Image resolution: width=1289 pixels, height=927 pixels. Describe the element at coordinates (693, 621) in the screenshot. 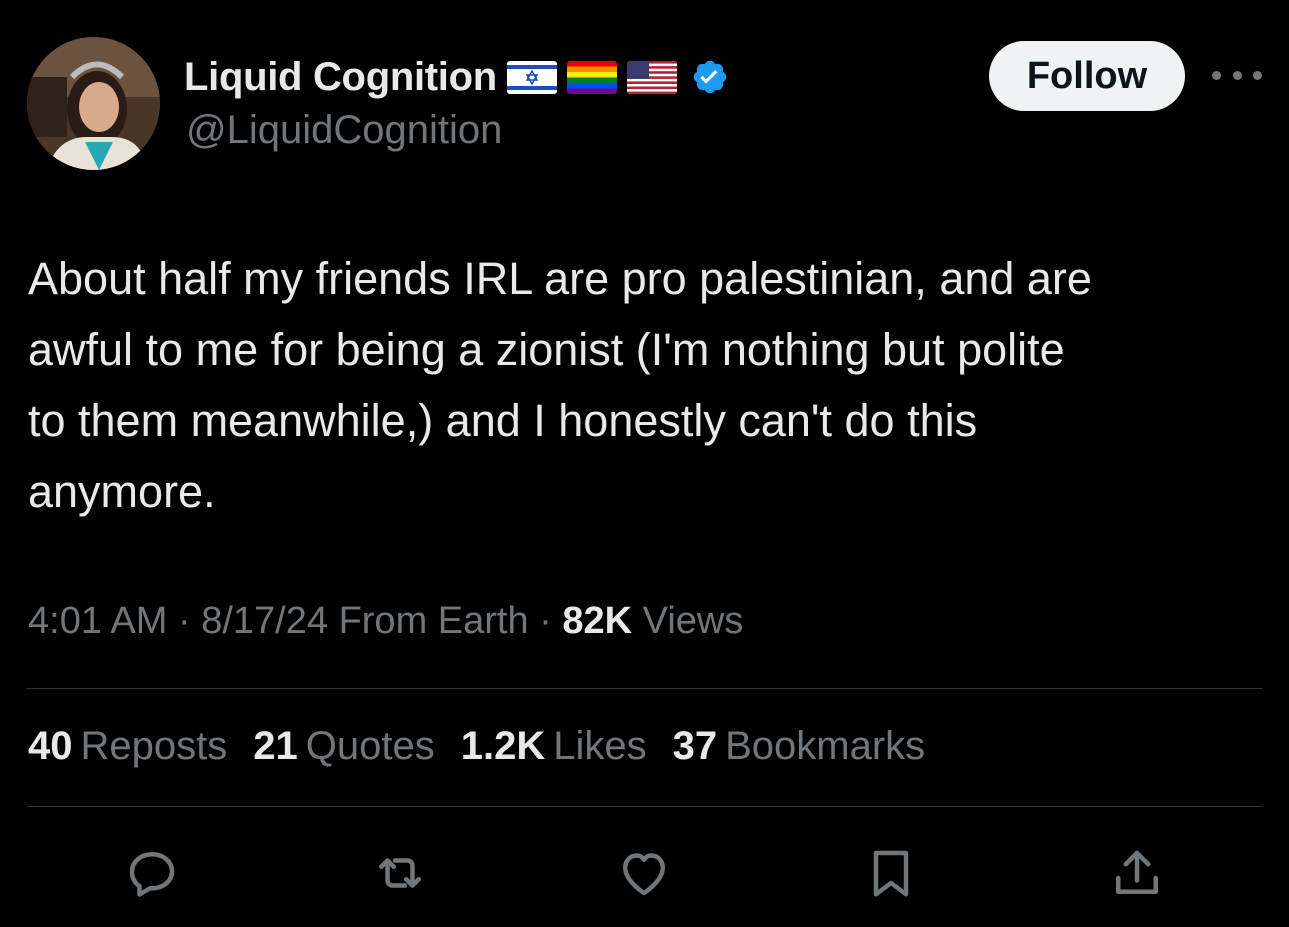

I see `views-label: Views` at that location.